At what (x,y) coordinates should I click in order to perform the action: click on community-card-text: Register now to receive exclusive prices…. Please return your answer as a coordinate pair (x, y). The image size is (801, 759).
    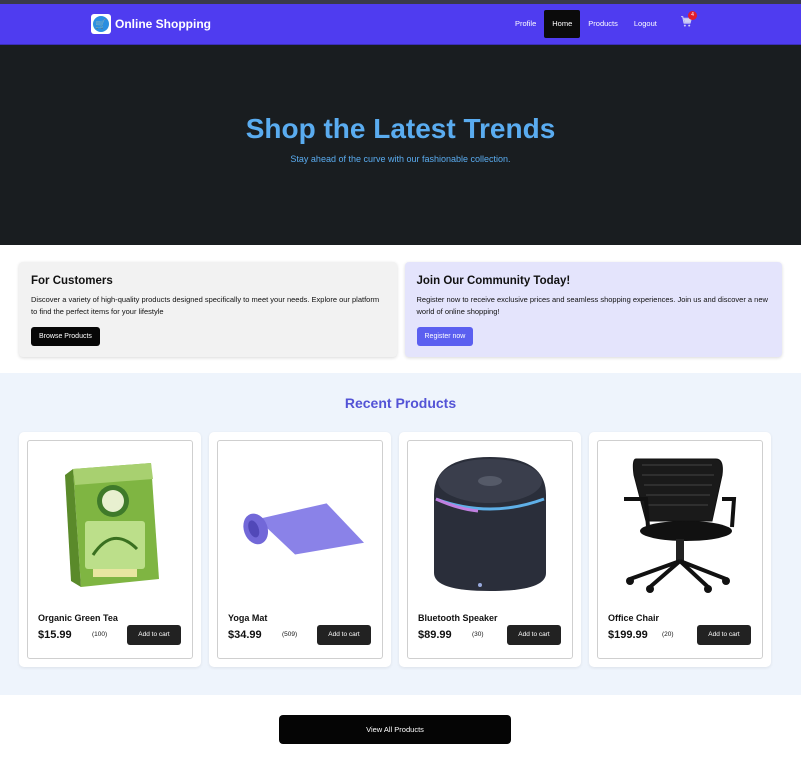
    Looking at the image, I should click on (592, 305).